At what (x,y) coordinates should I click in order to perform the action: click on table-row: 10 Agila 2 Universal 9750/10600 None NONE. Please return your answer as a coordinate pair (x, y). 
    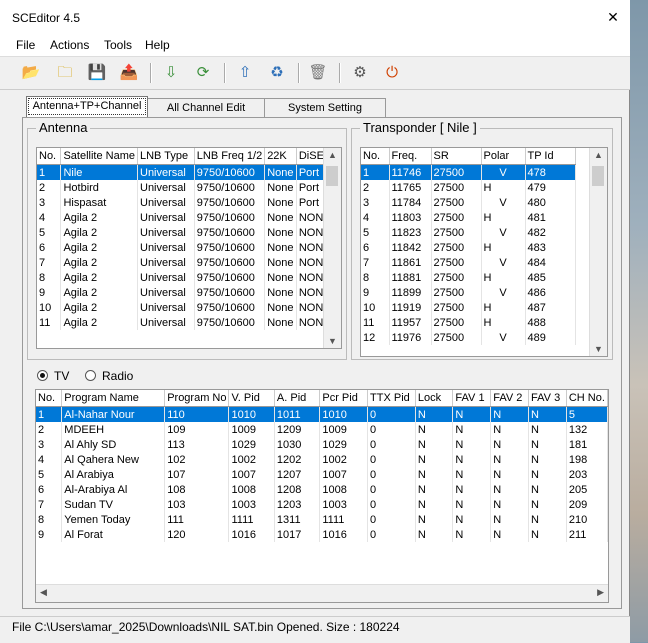
    Looking at the image, I should click on (189, 307).